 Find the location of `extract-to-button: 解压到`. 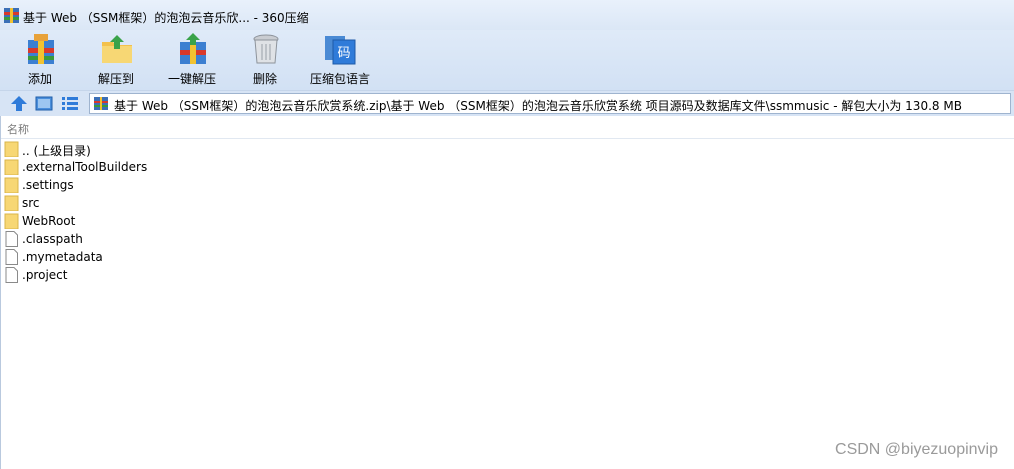

extract-to-button: 解压到 is located at coordinates (116, 59).